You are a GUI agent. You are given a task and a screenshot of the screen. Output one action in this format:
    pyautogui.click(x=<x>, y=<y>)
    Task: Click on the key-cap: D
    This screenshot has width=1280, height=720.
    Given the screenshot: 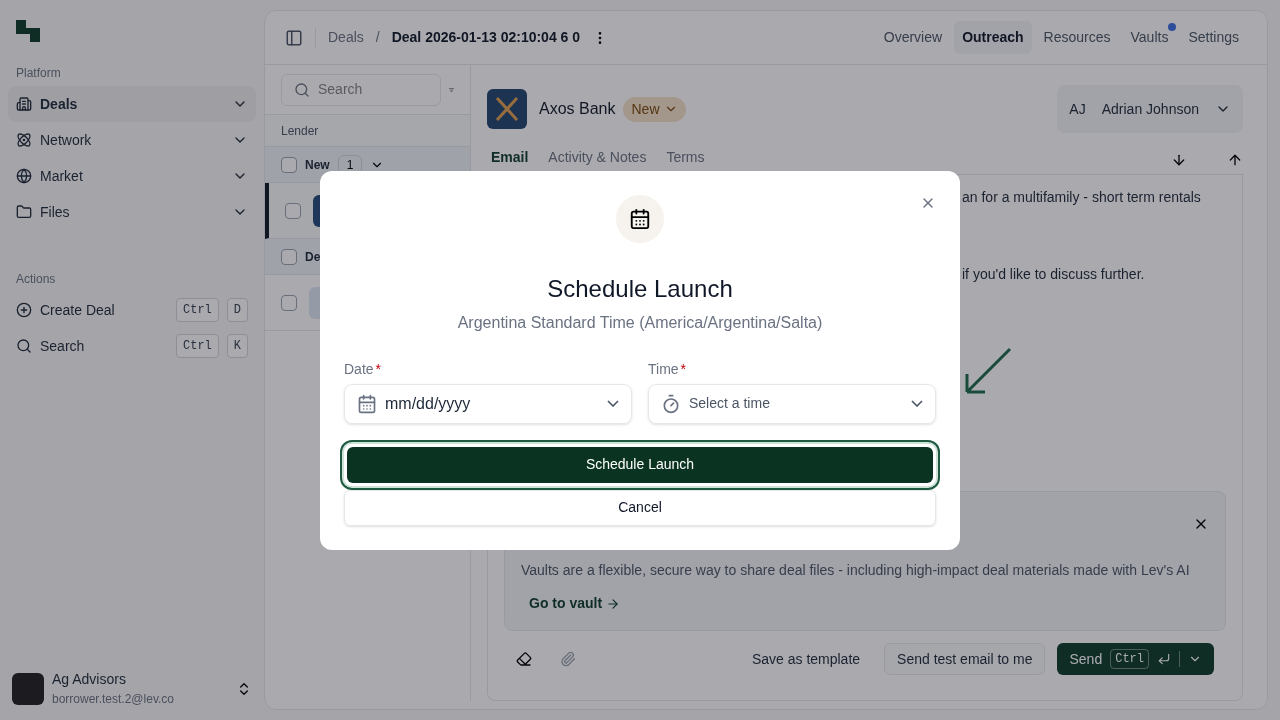 What is the action you would take?
    pyautogui.click(x=237, y=310)
    